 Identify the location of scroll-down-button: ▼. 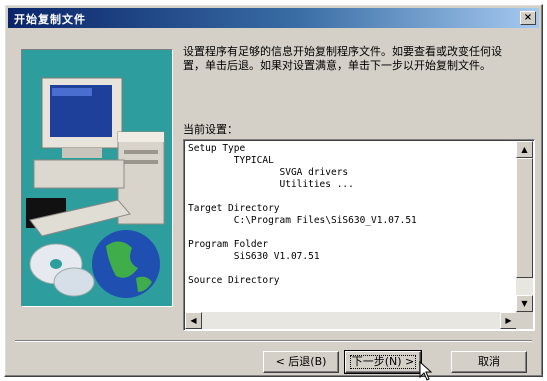
(524, 303).